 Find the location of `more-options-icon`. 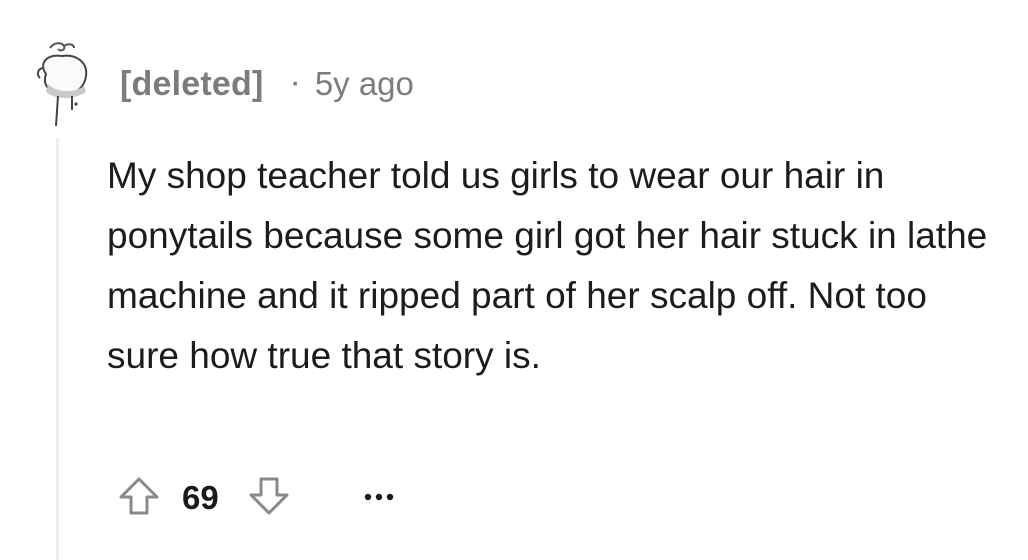

more-options-icon is located at coordinates (379, 498).